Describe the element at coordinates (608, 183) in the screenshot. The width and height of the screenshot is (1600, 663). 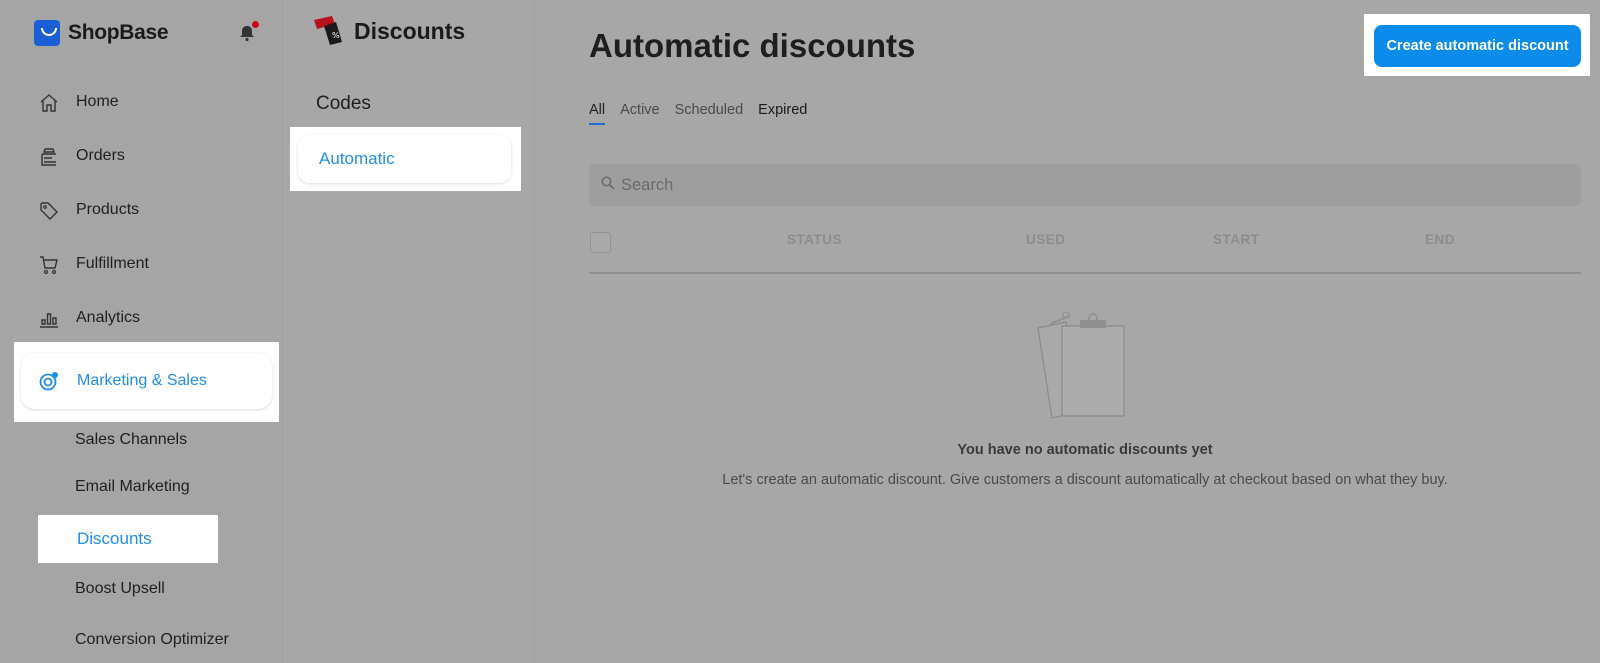
I see `search-icon` at that location.